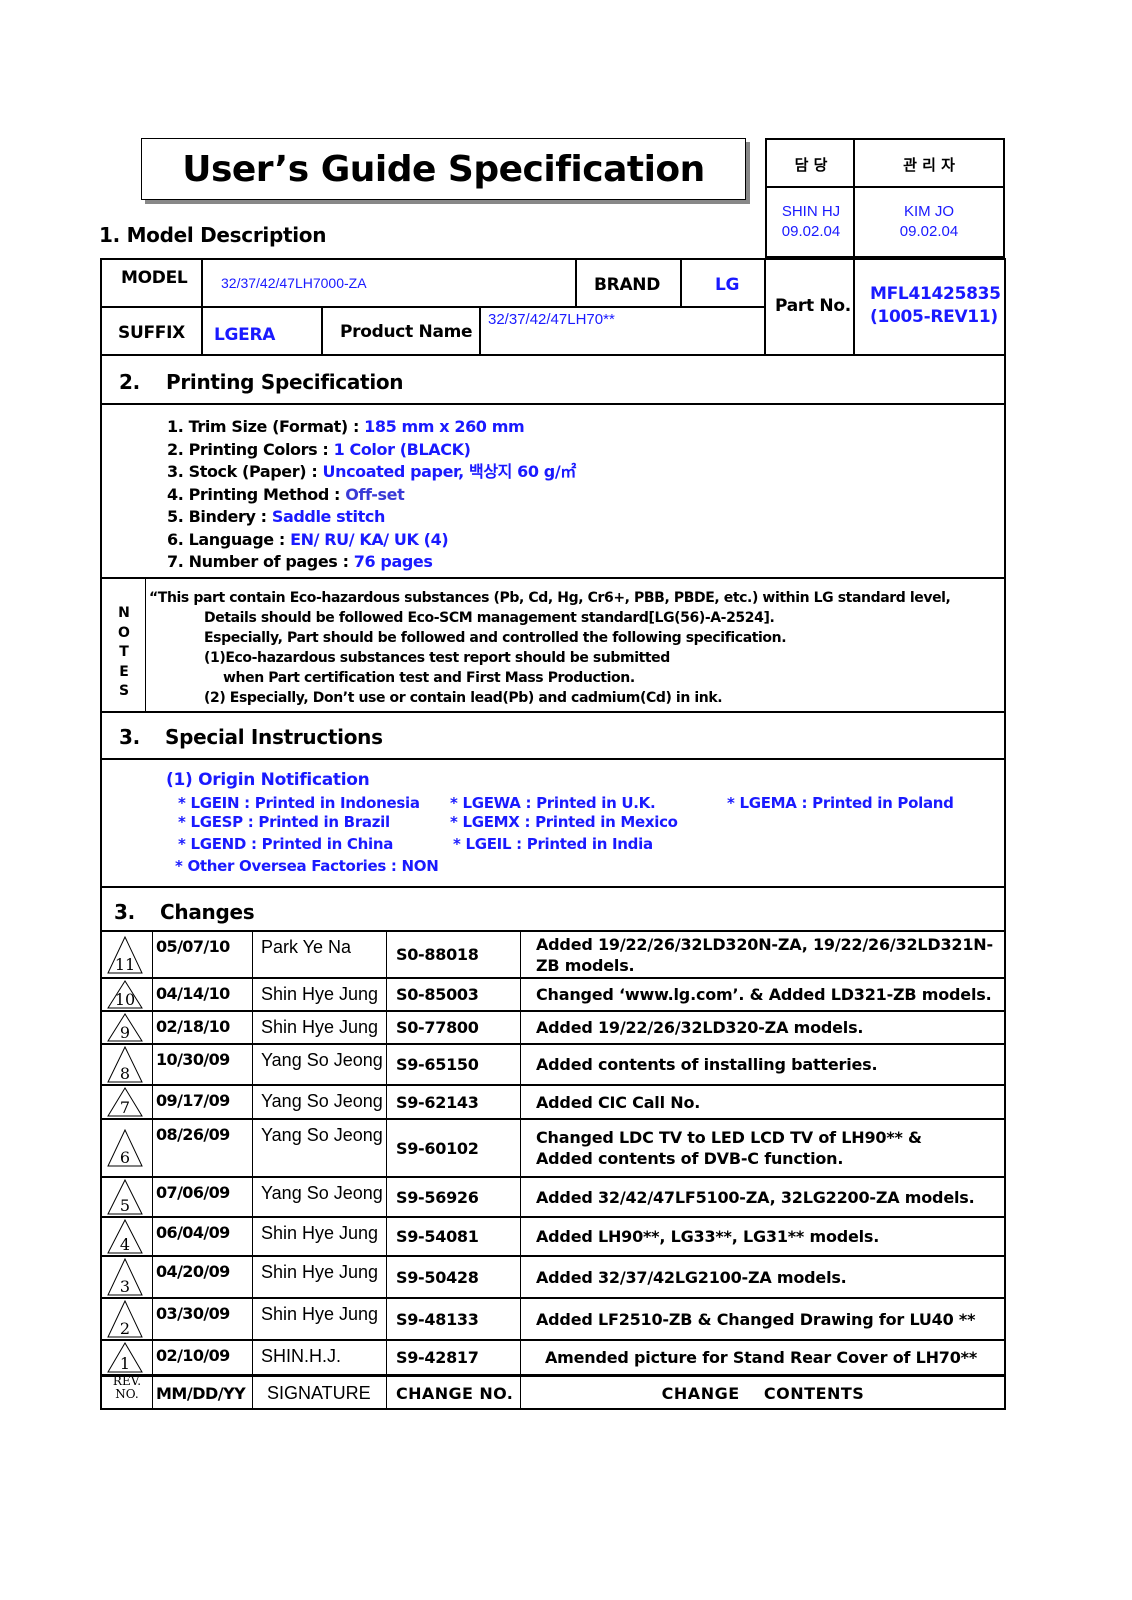  I want to click on change-date: 03/30/09, so click(193, 1313).